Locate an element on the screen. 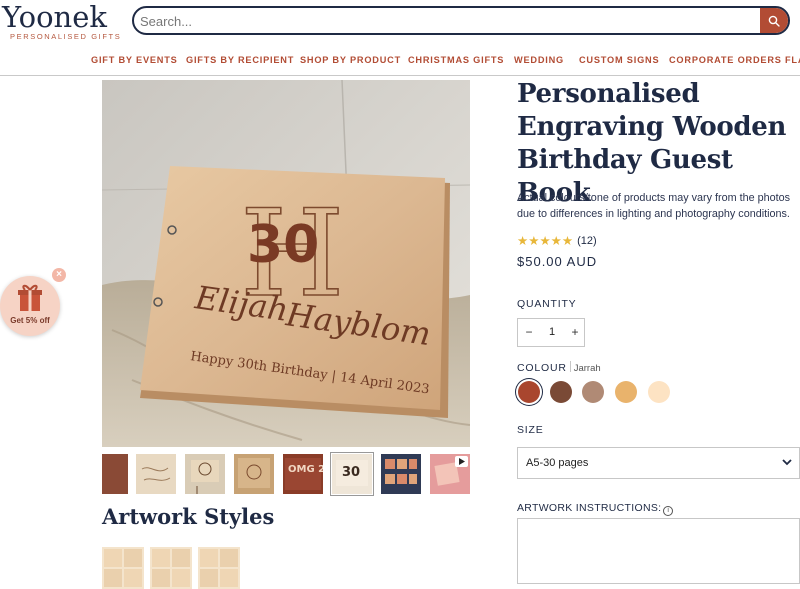 Image resolution: width=800 pixels, height=589 pixels. quantity-decrease-button: − is located at coordinates (529, 332).